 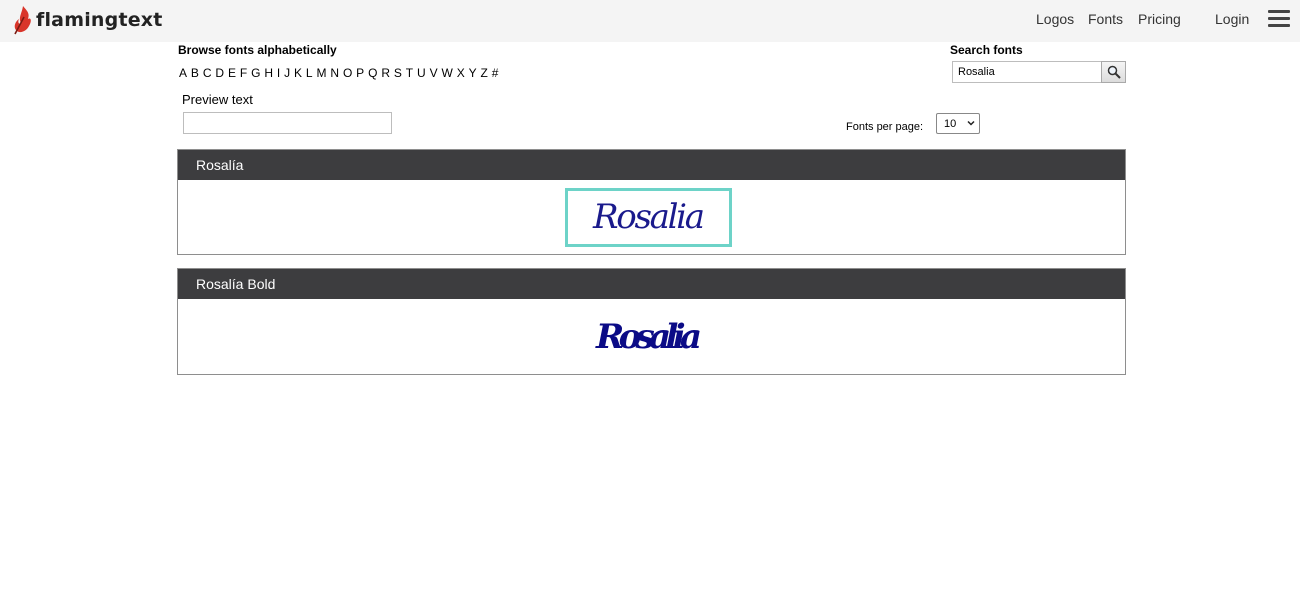 What do you see at coordinates (385, 73) in the screenshot?
I see `letter-link-r: R` at bounding box center [385, 73].